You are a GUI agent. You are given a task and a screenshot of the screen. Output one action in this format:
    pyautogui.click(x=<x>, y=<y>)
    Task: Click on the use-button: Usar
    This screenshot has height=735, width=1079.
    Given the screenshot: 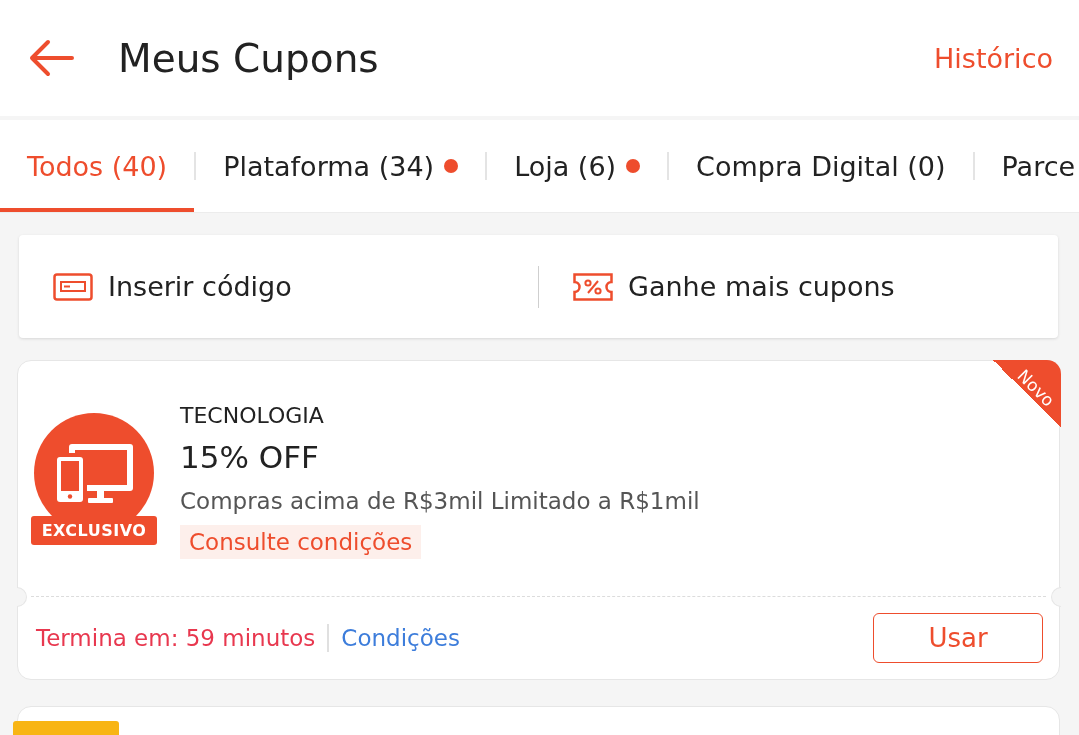 What is the action you would take?
    pyautogui.click(x=958, y=638)
    